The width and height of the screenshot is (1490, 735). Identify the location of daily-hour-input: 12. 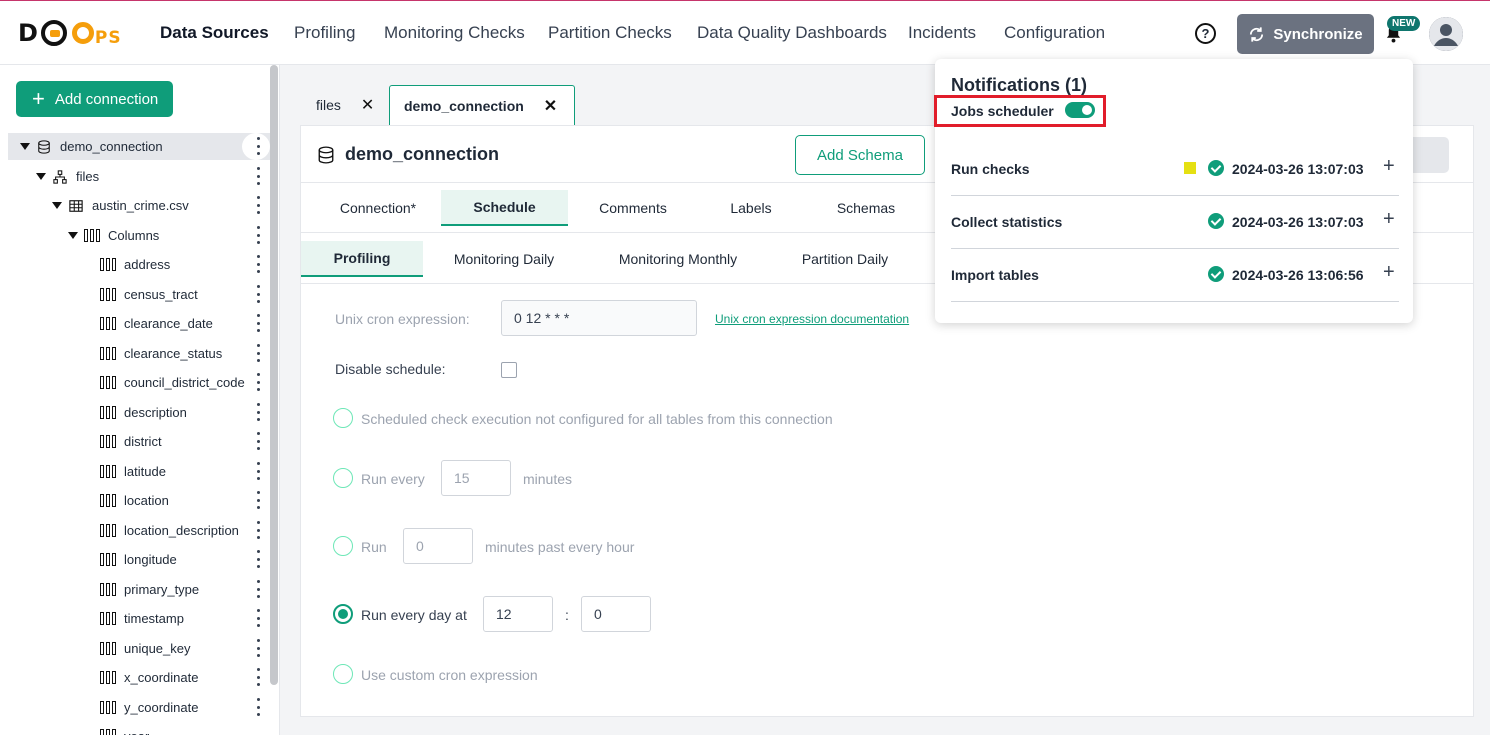
(518, 614).